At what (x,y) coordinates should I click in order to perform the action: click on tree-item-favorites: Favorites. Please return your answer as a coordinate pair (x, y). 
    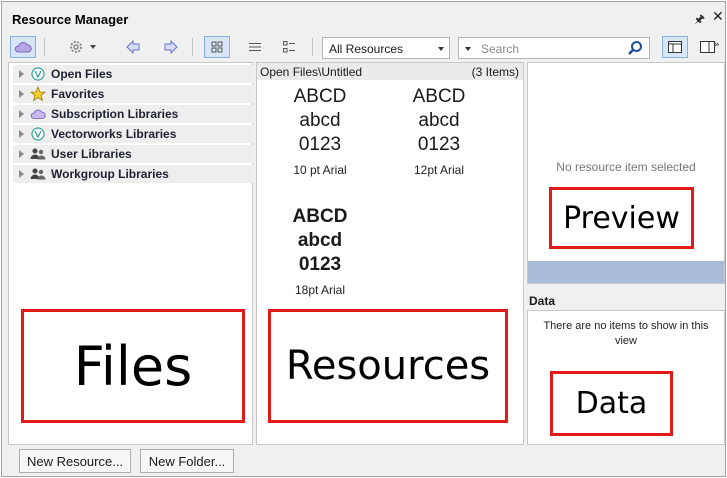
    Looking at the image, I should click on (133, 94).